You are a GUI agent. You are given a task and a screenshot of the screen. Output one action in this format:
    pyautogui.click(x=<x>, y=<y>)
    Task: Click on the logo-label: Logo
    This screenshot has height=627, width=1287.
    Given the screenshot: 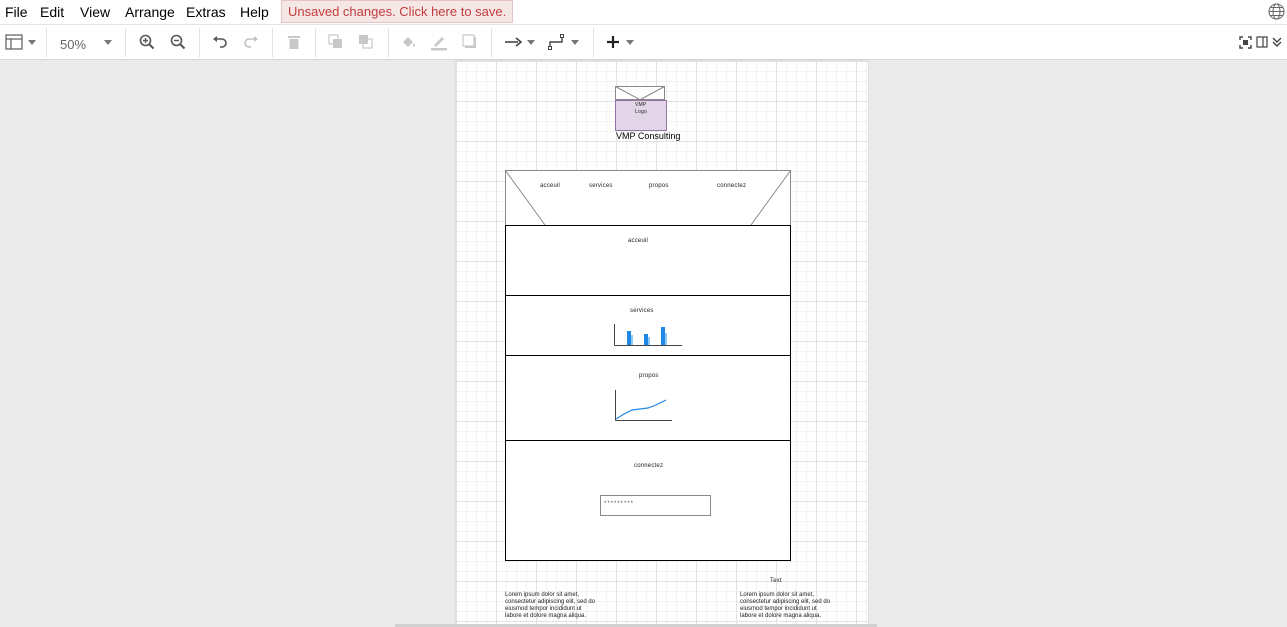 What is the action you would take?
    pyautogui.click(x=641, y=112)
    